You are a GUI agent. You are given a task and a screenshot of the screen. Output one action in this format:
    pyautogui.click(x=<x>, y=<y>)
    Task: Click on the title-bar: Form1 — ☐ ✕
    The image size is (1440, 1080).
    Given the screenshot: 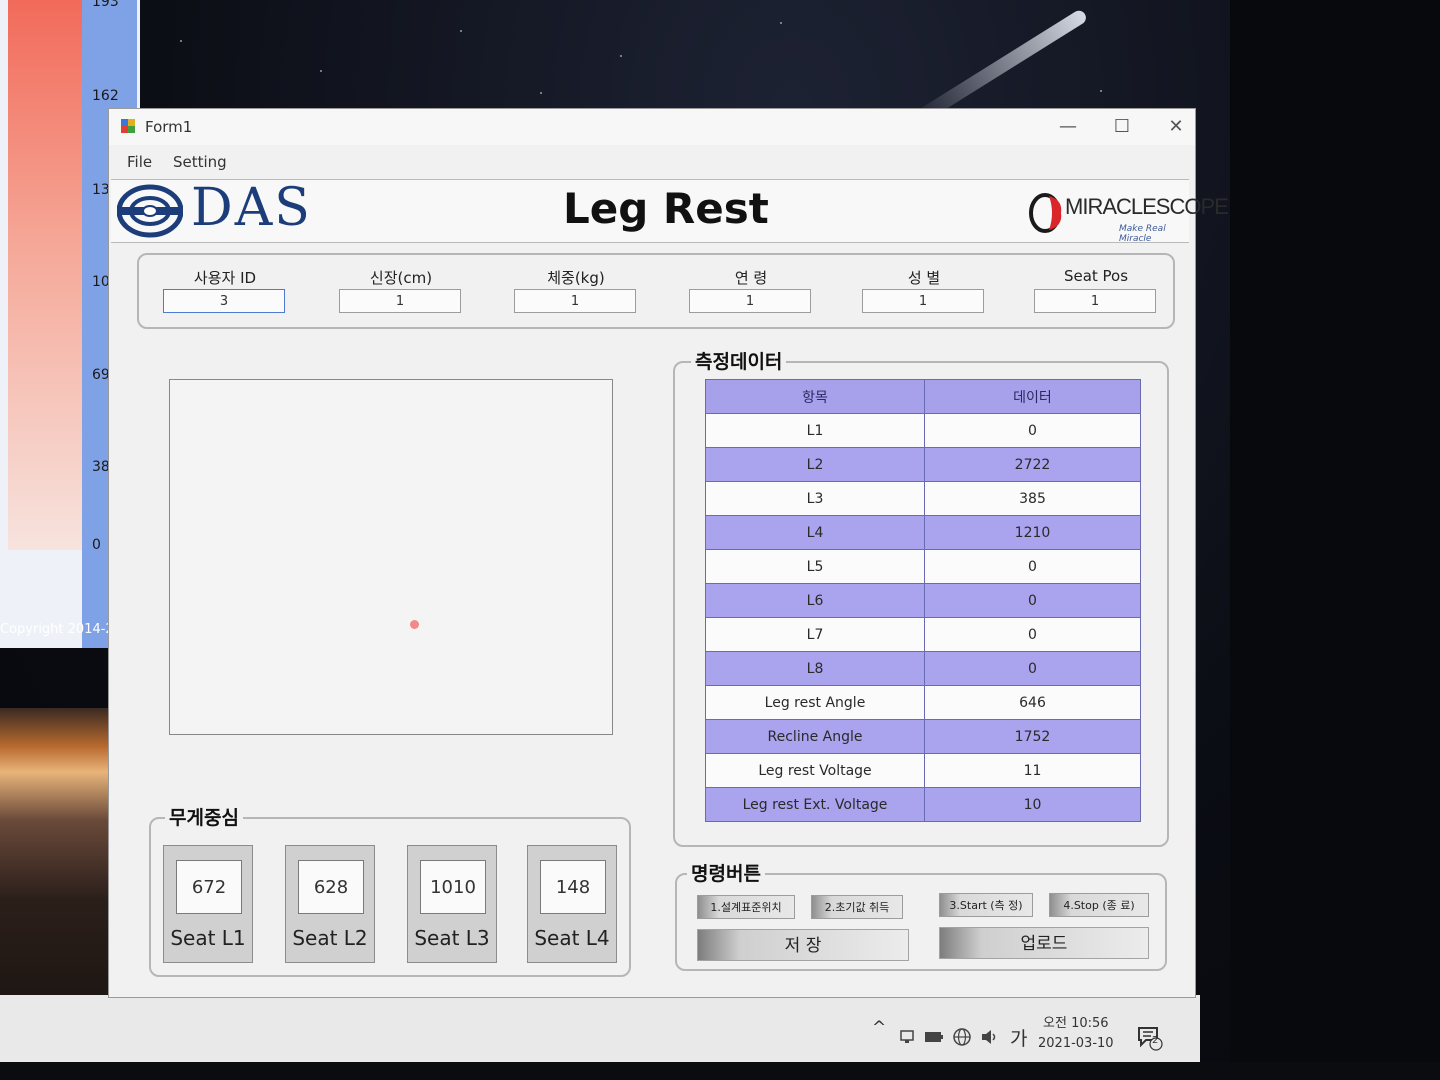 What is the action you would take?
    pyautogui.click(x=652, y=127)
    